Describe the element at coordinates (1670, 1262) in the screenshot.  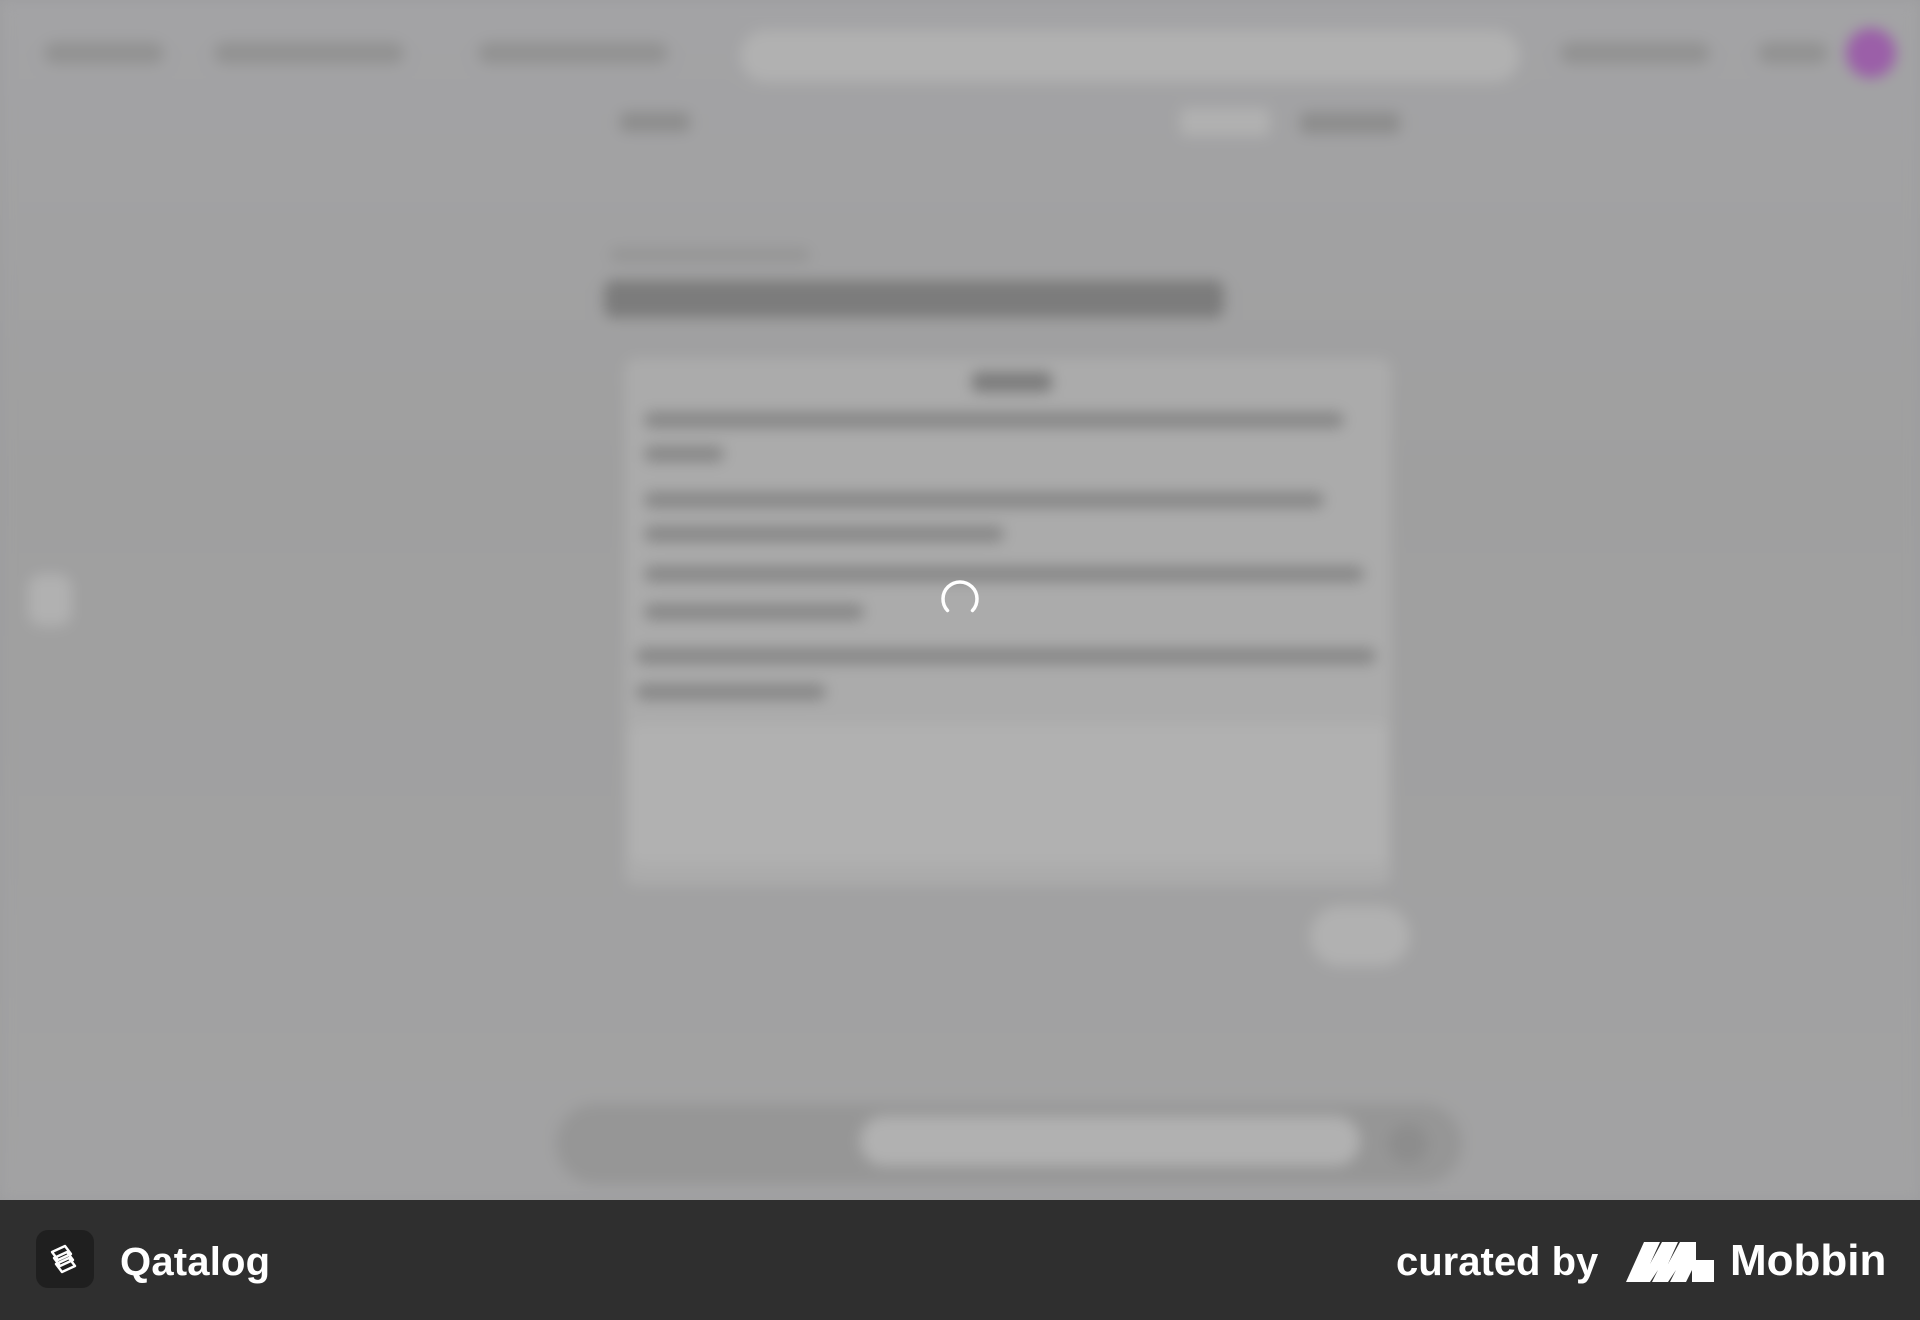
I see `mobbin-logo-icon` at that location.